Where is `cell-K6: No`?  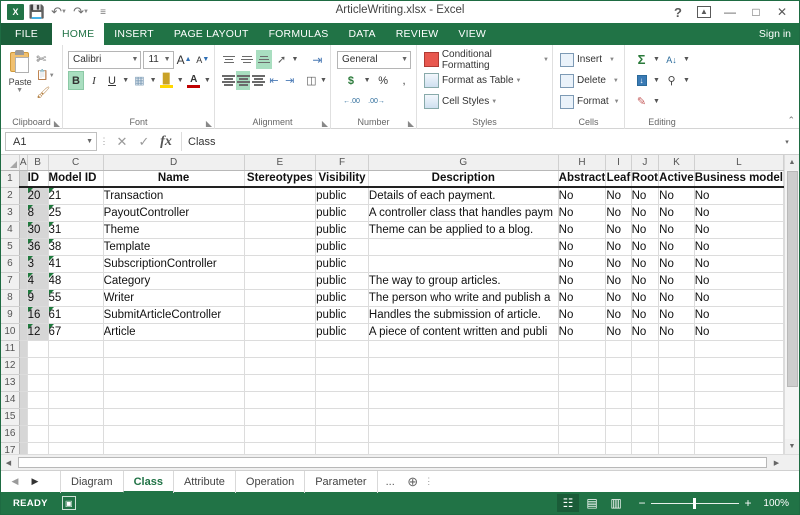 cell-K6: No is located at coordinates (676, 264).